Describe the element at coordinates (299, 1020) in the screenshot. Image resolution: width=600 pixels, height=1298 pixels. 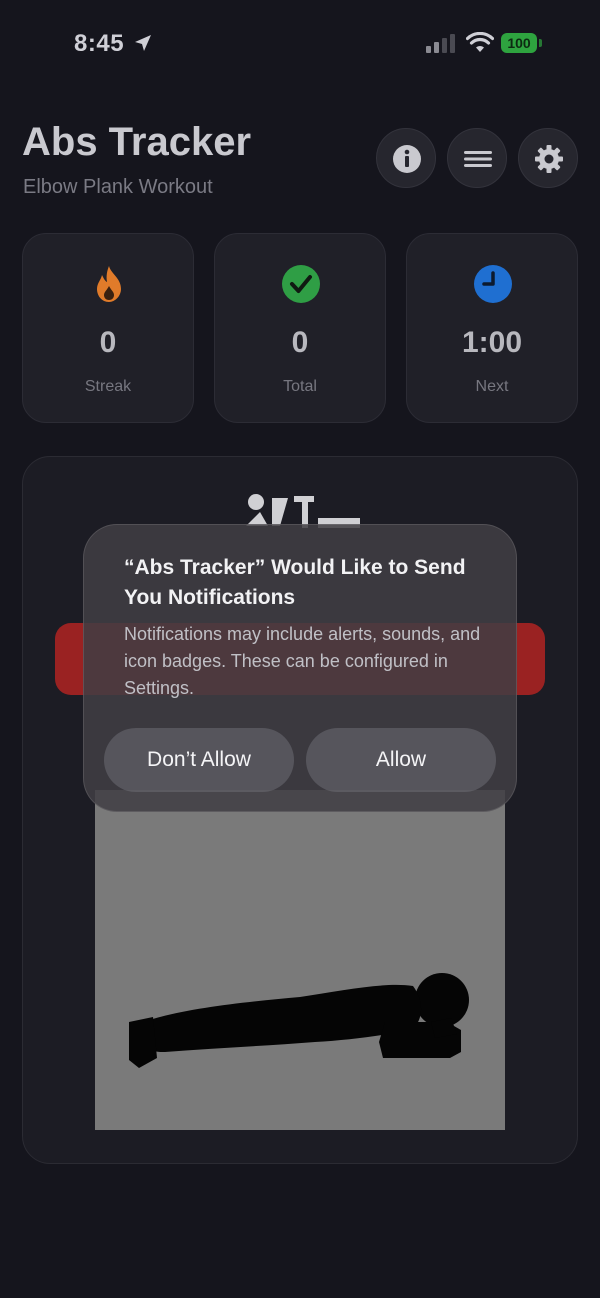
I see `elbow-plank-figure` at that location.